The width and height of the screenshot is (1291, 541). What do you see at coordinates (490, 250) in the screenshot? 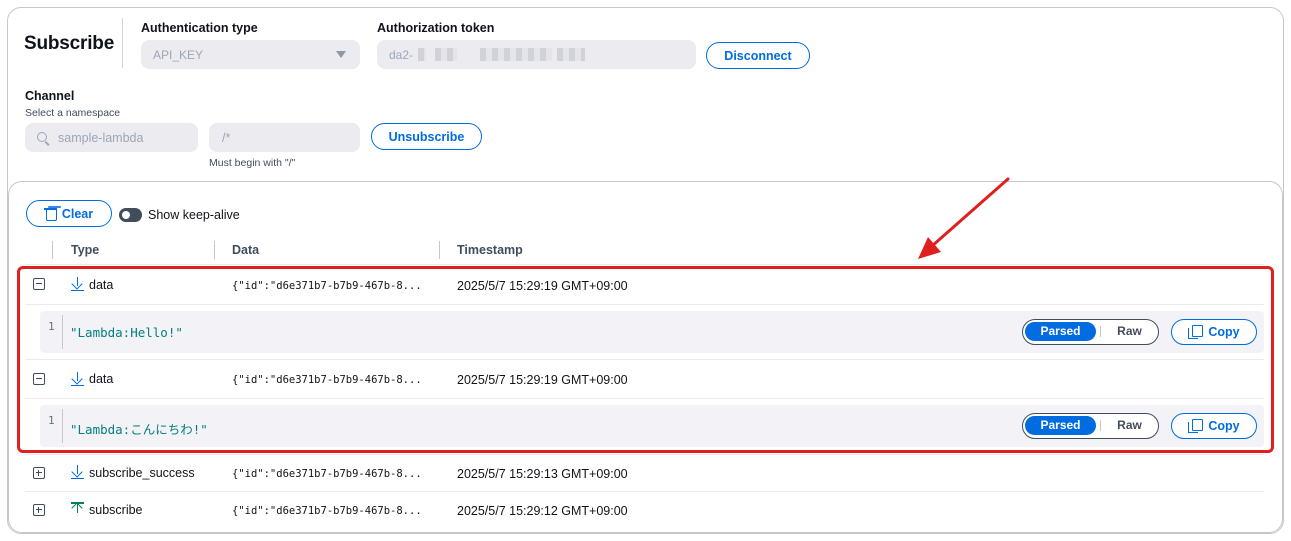
I see `column-header-timestamp: Timestamp` at bounding box center [490, 250].